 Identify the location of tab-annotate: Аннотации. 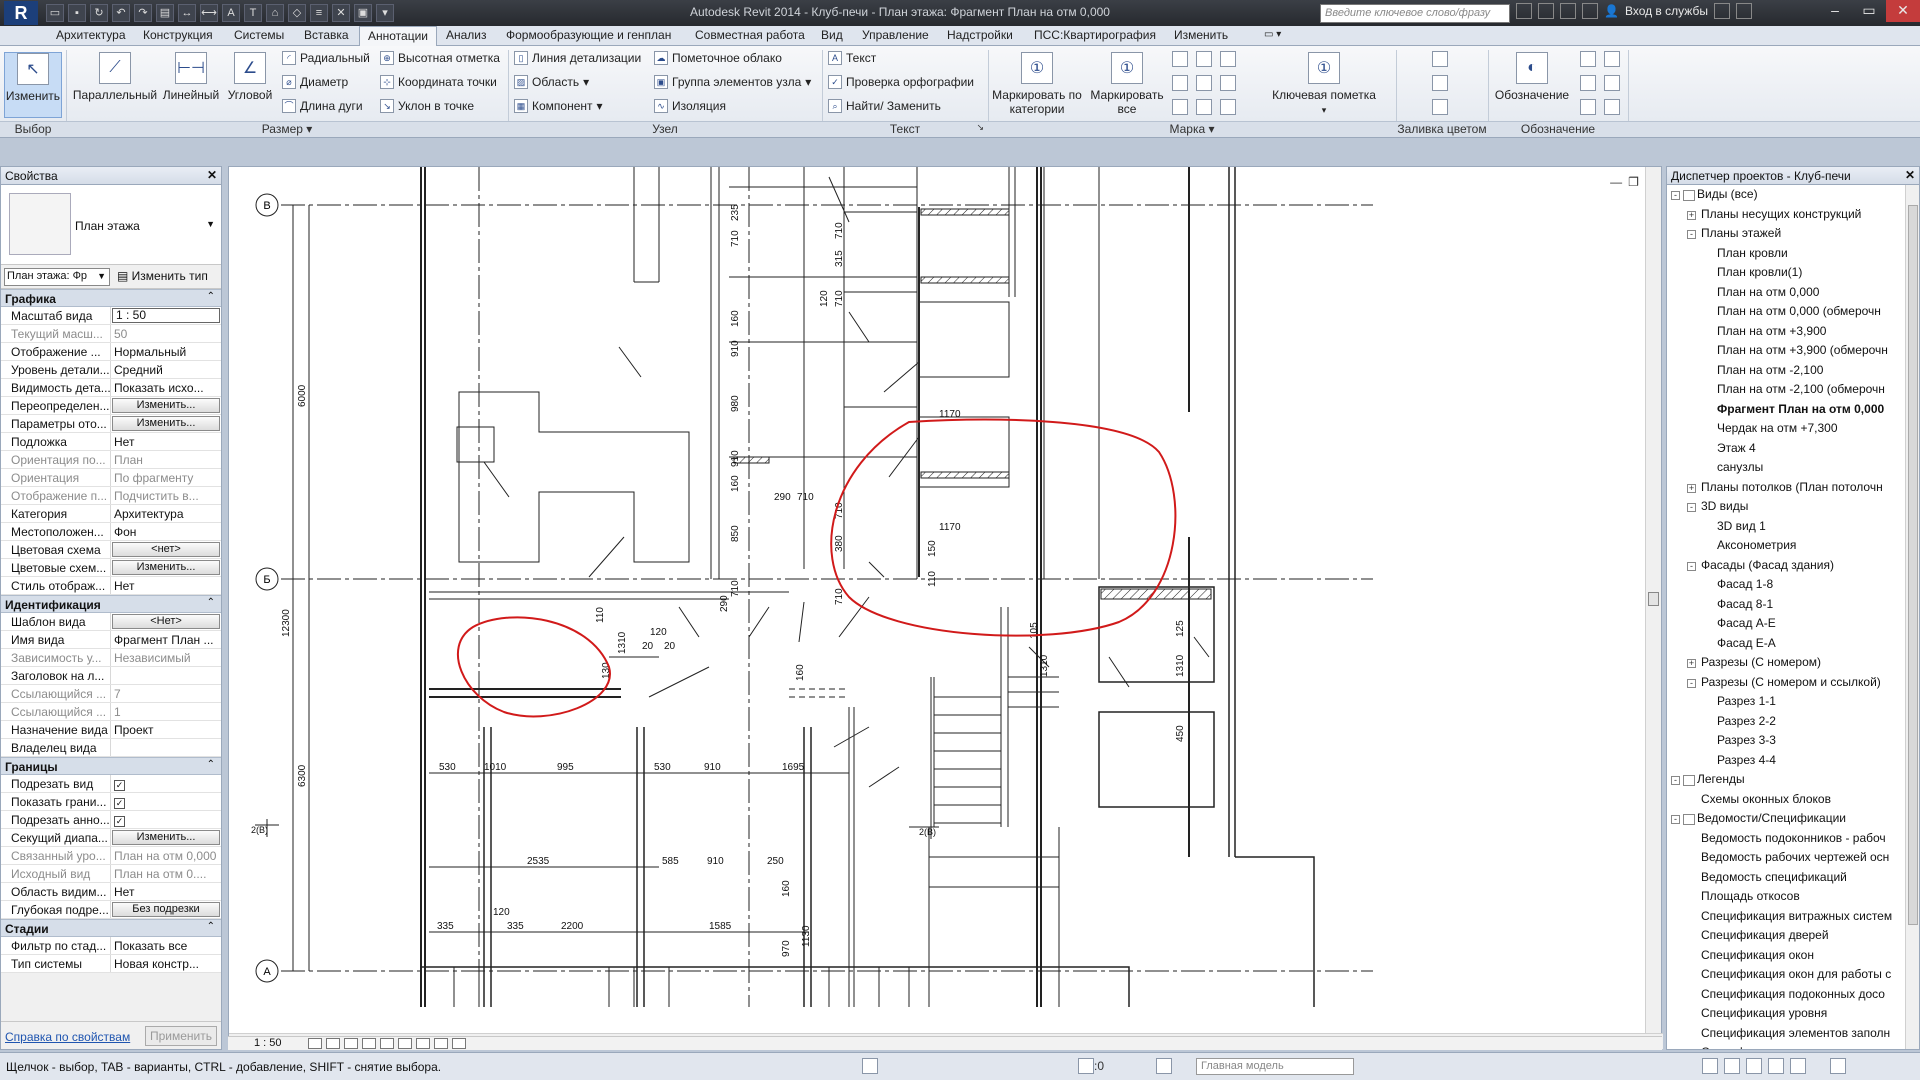
(398, 36).